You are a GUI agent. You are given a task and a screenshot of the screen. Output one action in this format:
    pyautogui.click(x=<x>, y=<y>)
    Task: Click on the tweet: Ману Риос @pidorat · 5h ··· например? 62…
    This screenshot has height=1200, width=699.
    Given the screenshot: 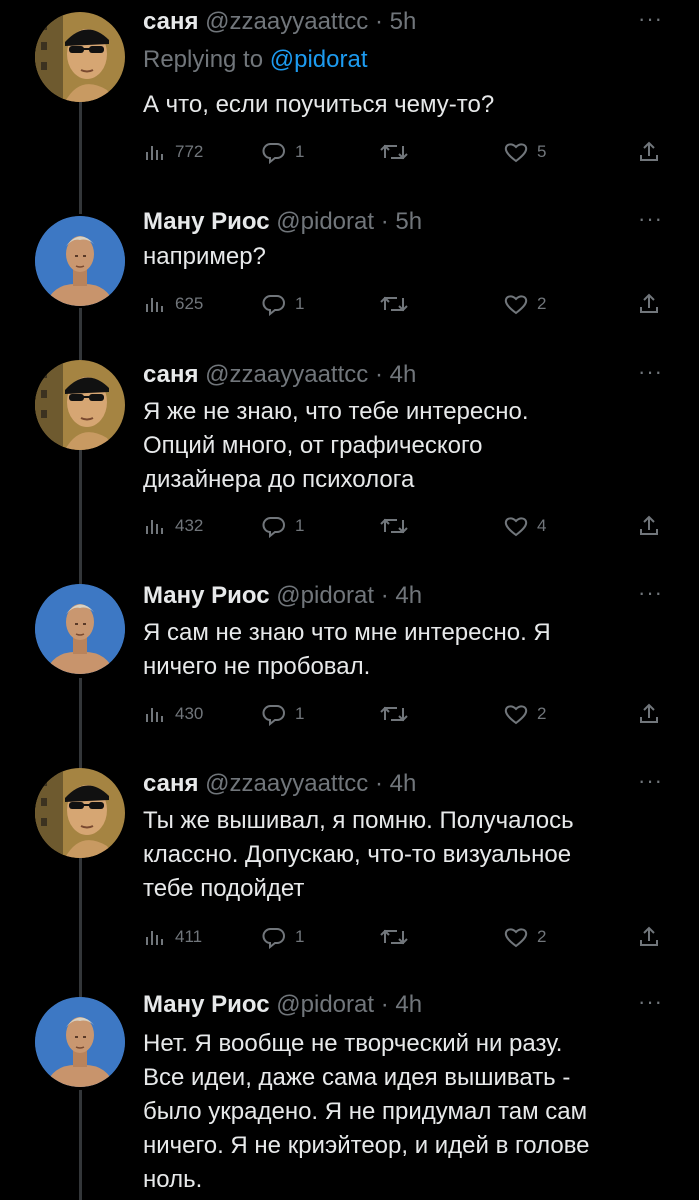 What is the action you would take?
    pyautogui.click(x=349, y=280)
    